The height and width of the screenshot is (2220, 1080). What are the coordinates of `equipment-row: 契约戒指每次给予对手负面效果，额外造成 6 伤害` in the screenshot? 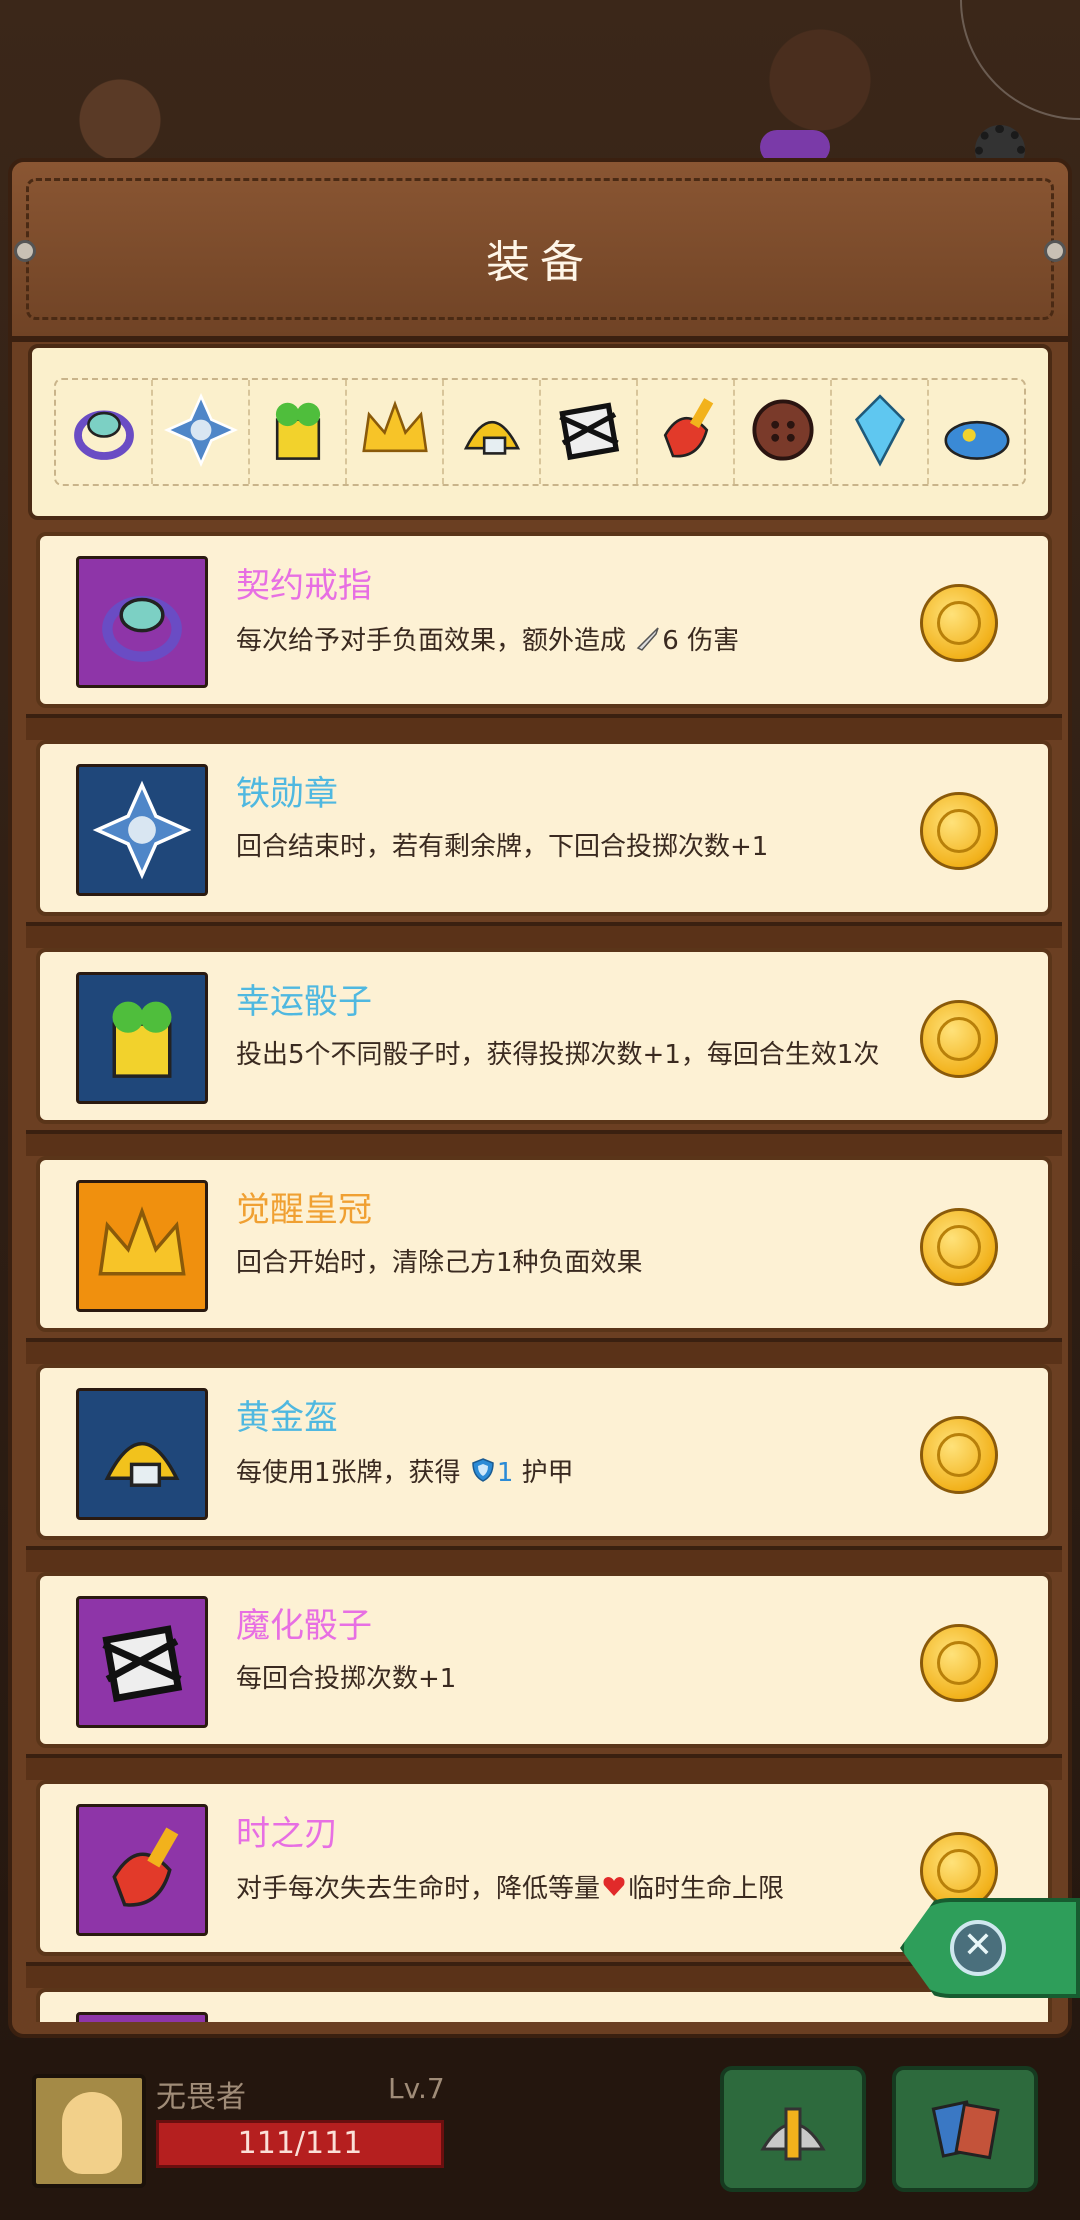 It's located at (544, 636).